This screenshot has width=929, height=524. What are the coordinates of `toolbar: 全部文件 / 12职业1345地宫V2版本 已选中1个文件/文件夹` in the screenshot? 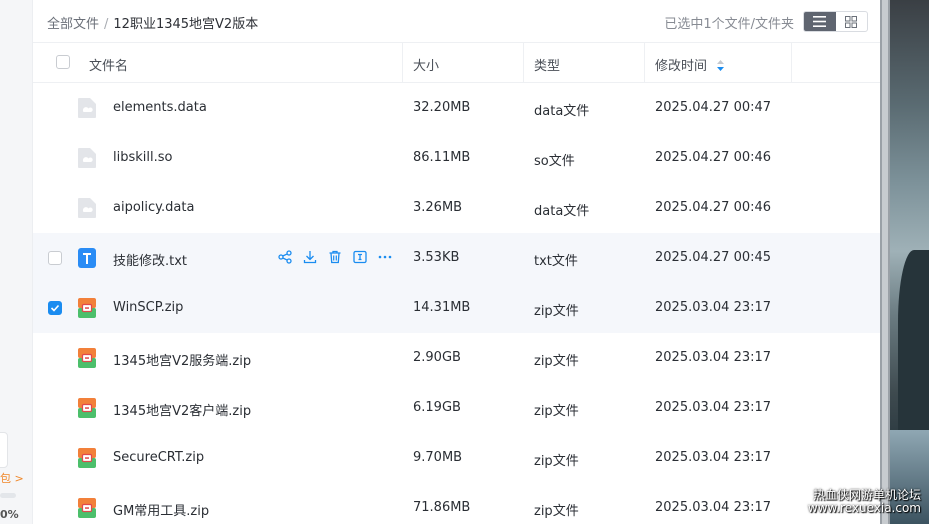 It's located at (456, 21).